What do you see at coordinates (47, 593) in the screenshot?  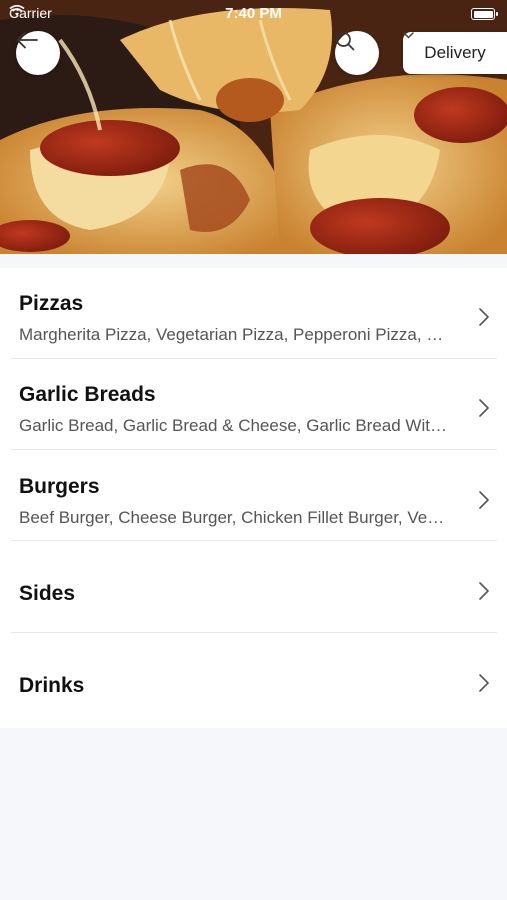 I see `category-title: Sides` at bounding box center [47, 593].